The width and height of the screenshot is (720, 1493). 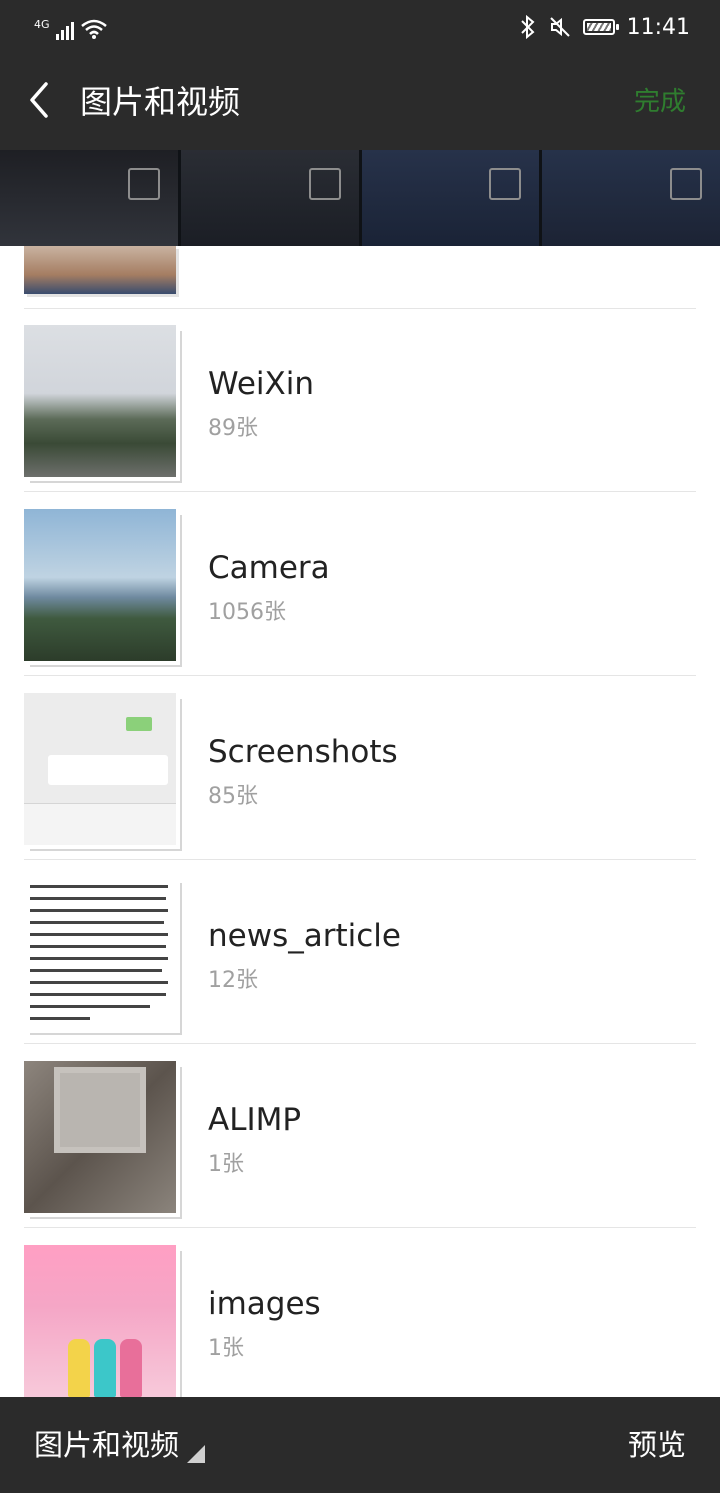 What do you see at coordinates (303, 752) in the screenshot?
I see `album-name: Screenshots` at bounding box center [303, 752].